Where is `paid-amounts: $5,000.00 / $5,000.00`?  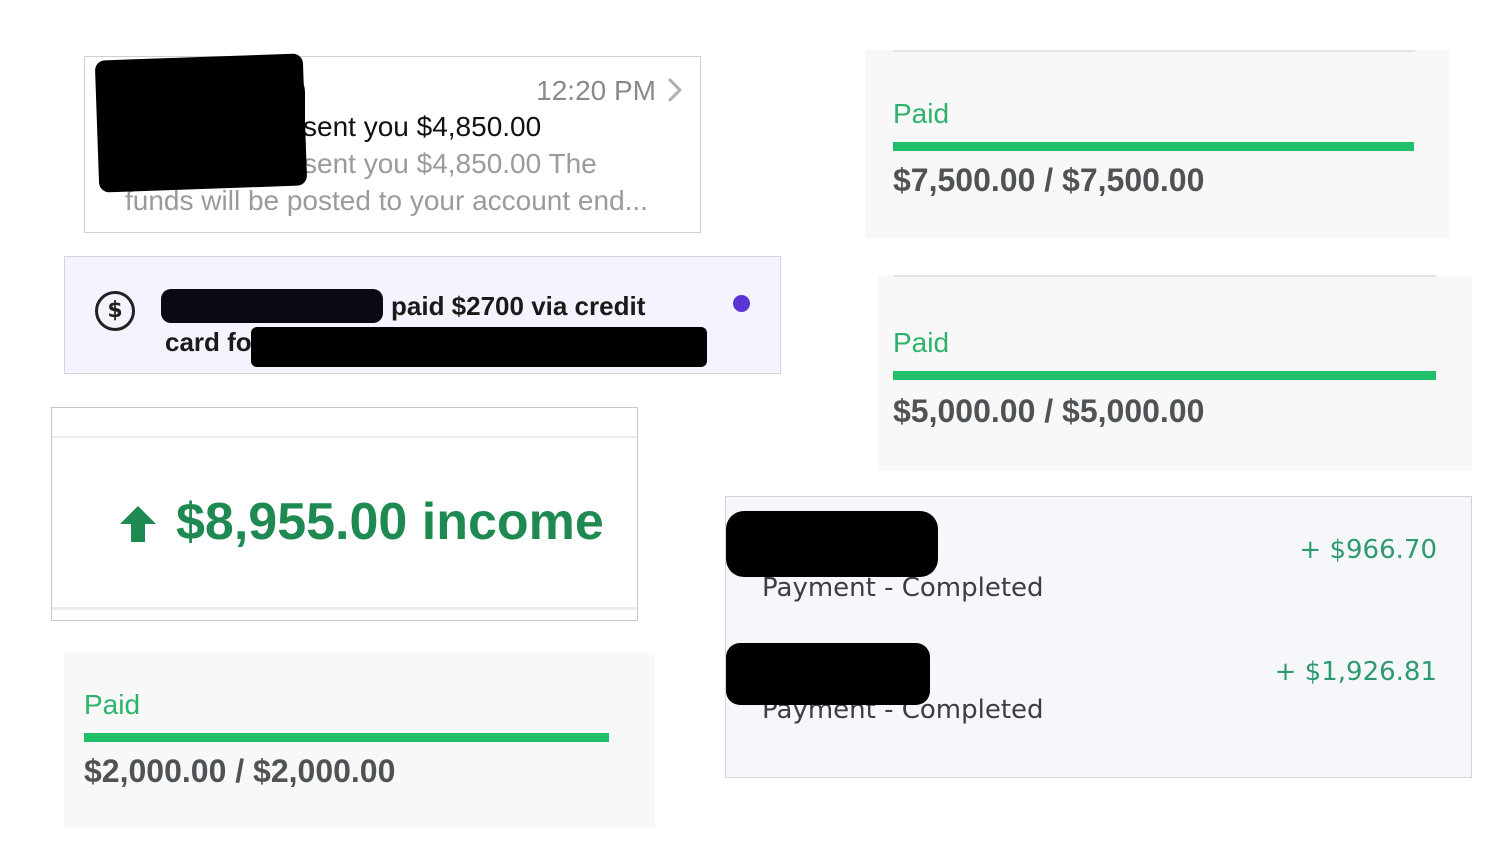 paid-amounts: $5,000.00 / $5,000.00 is located at coordinates (1049, 411).